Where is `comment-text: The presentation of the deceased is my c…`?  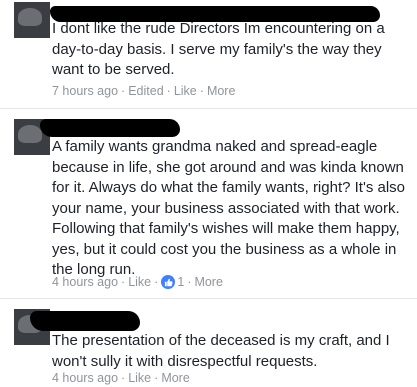
comment-text: The presentation of the deceased is my c… is located at coordinates (223, 351).